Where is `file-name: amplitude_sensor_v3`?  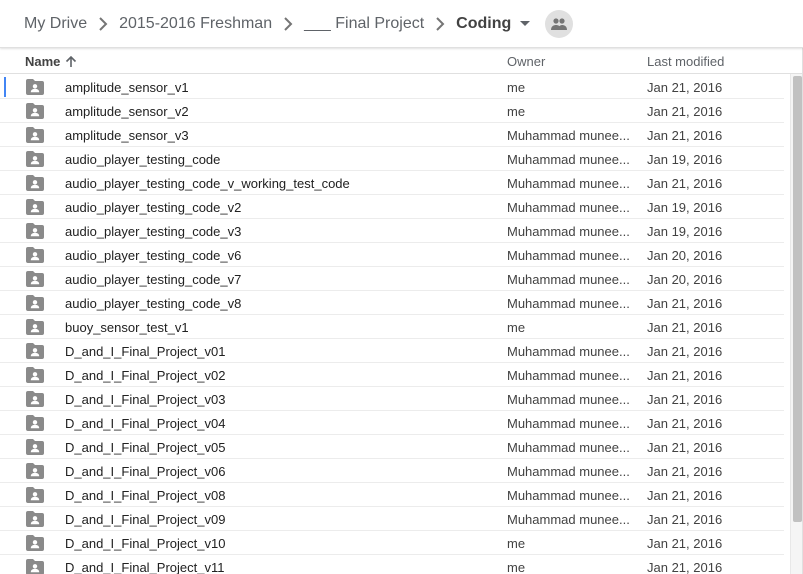 file-name: amplitude_sensor_v3 is located at coordinates (127, 135).